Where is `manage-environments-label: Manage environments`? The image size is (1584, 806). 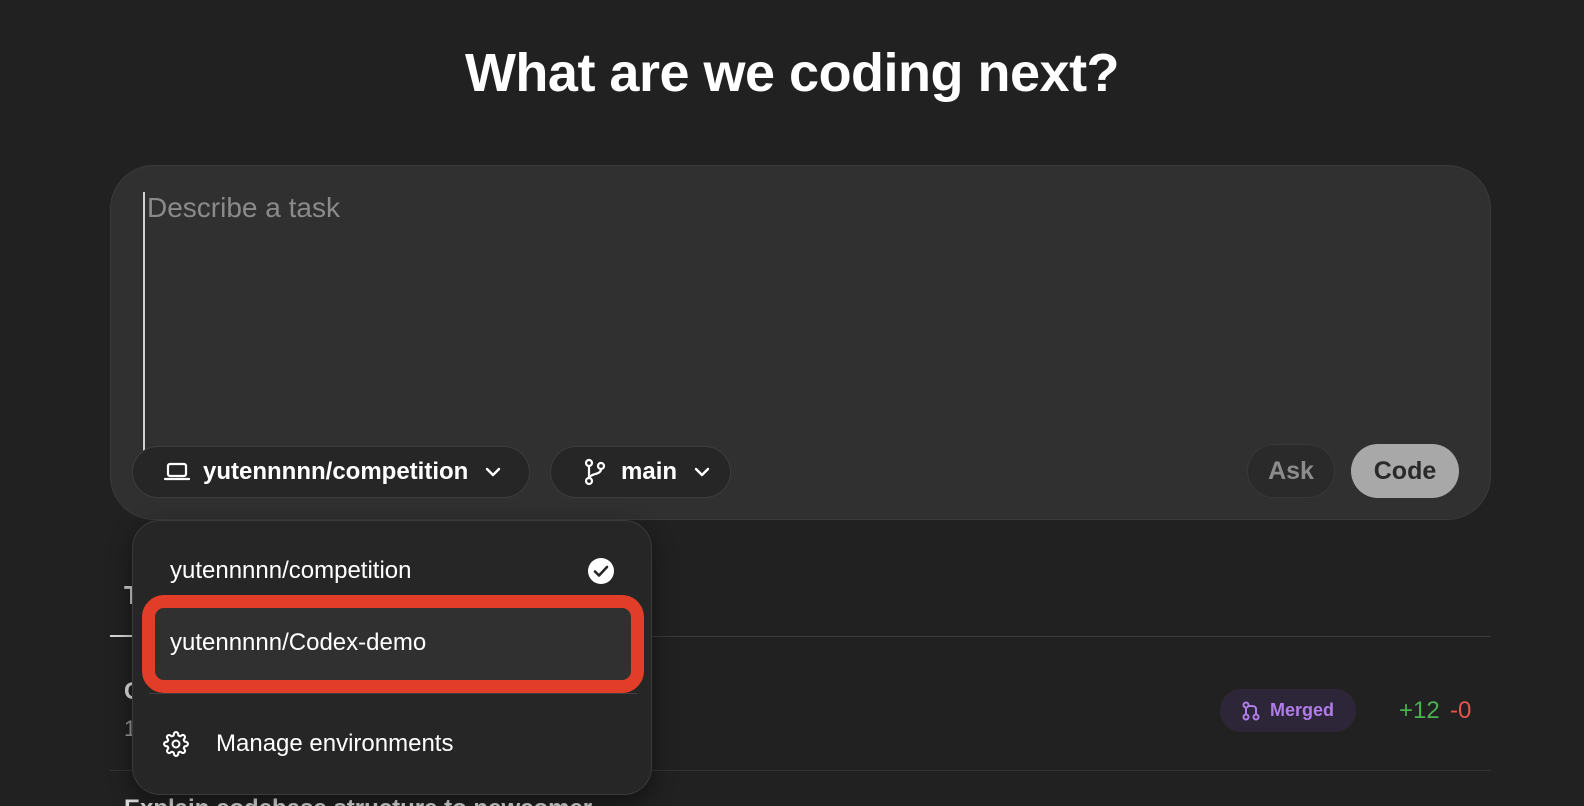
manage-environments-label: Manage environments is located at coordinates (335, 743).